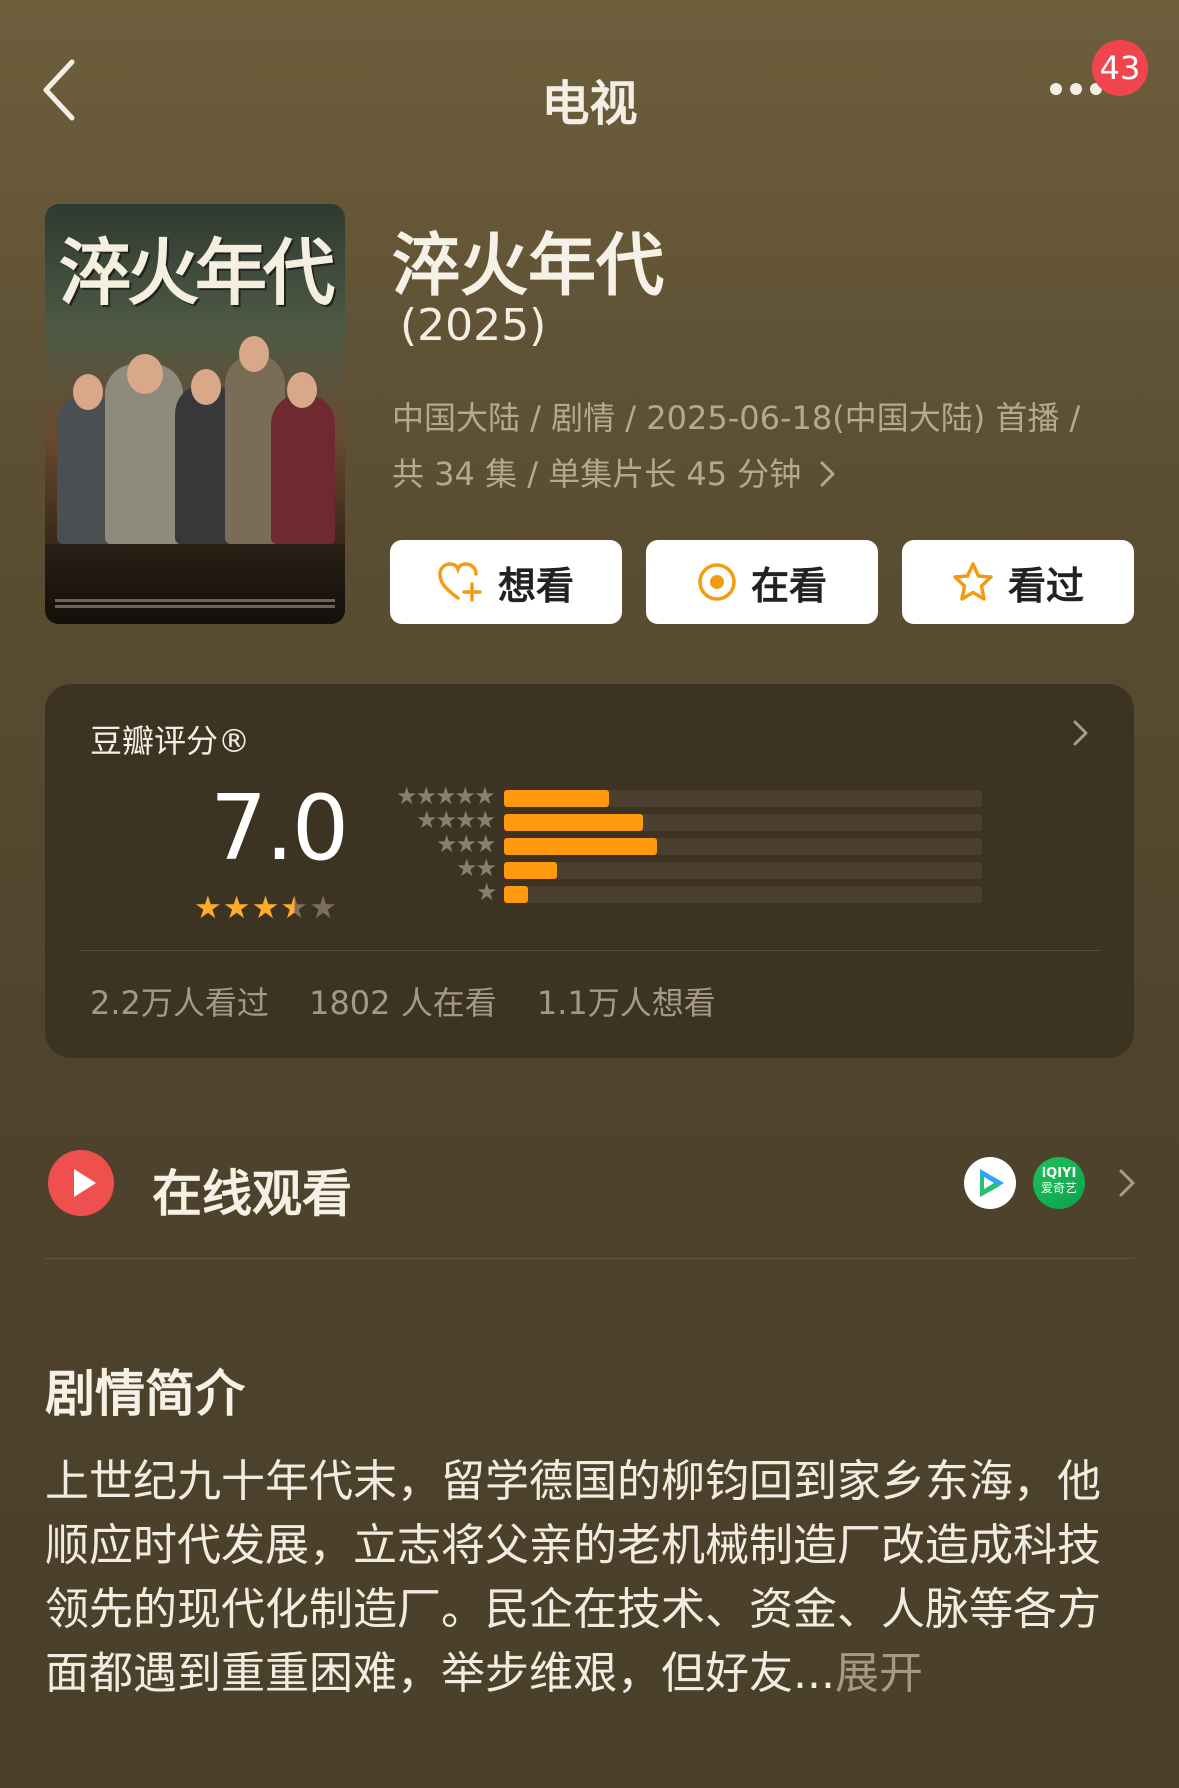 This screenshot has height=1788, width=1179. What do you see at coordinates (252, 1190) in the screenshot?
I see `online-watch-label: 在线观看` at bounding box center [252, 1190].